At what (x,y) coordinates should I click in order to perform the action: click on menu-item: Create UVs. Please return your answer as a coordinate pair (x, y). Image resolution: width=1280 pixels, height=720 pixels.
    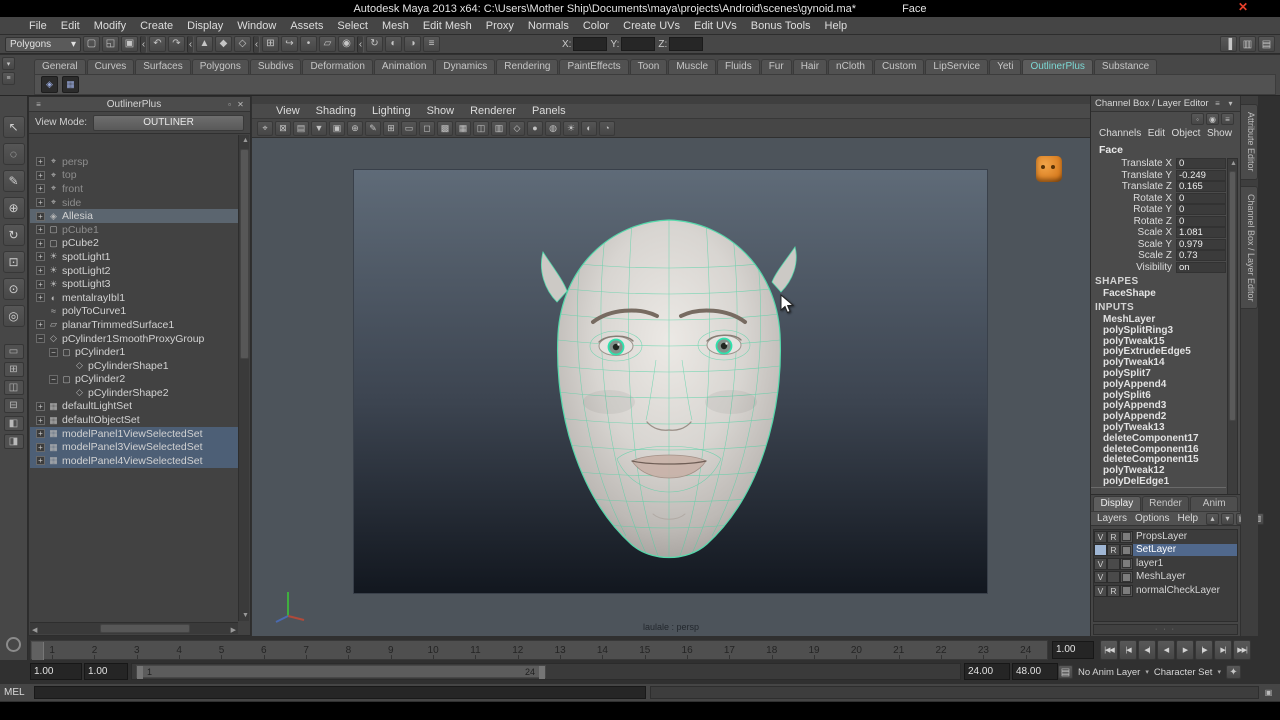
    Looking at the image, I should click on (651, 26).